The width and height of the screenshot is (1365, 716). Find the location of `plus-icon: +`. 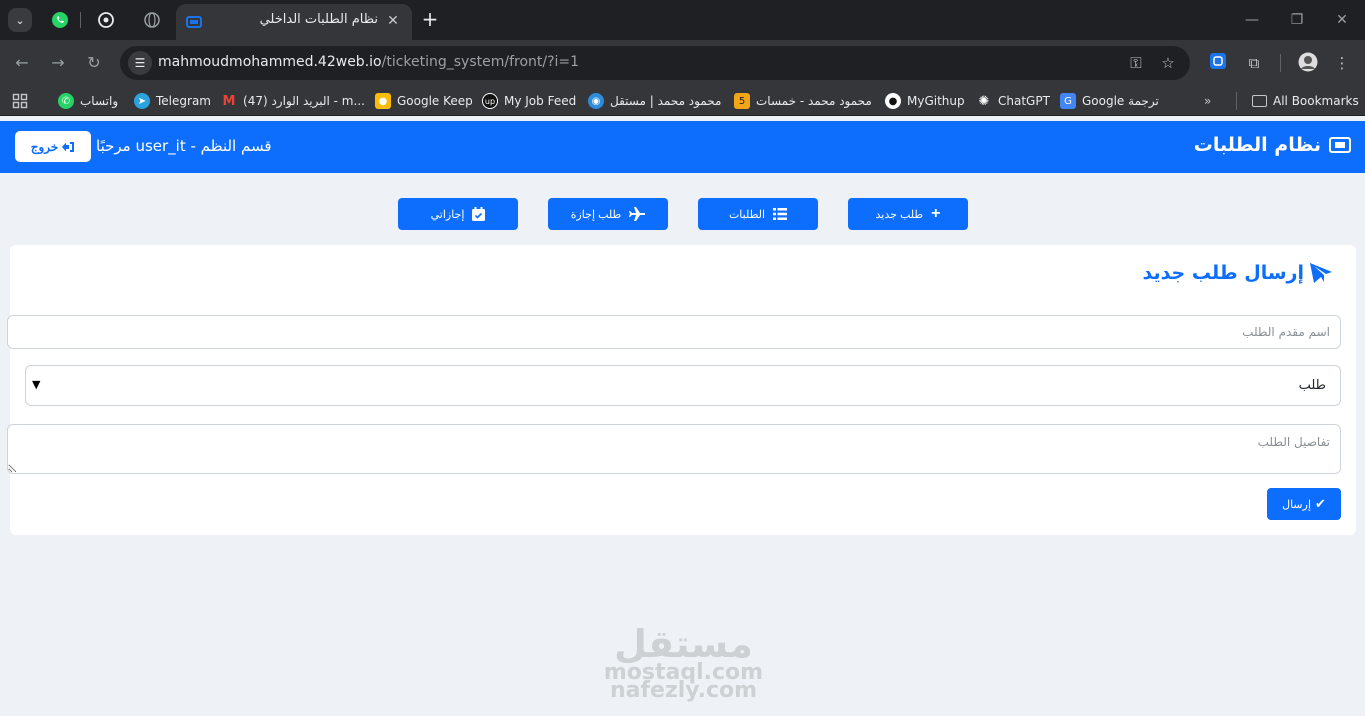

plus-icon: + is located at coordinates (936, 213).